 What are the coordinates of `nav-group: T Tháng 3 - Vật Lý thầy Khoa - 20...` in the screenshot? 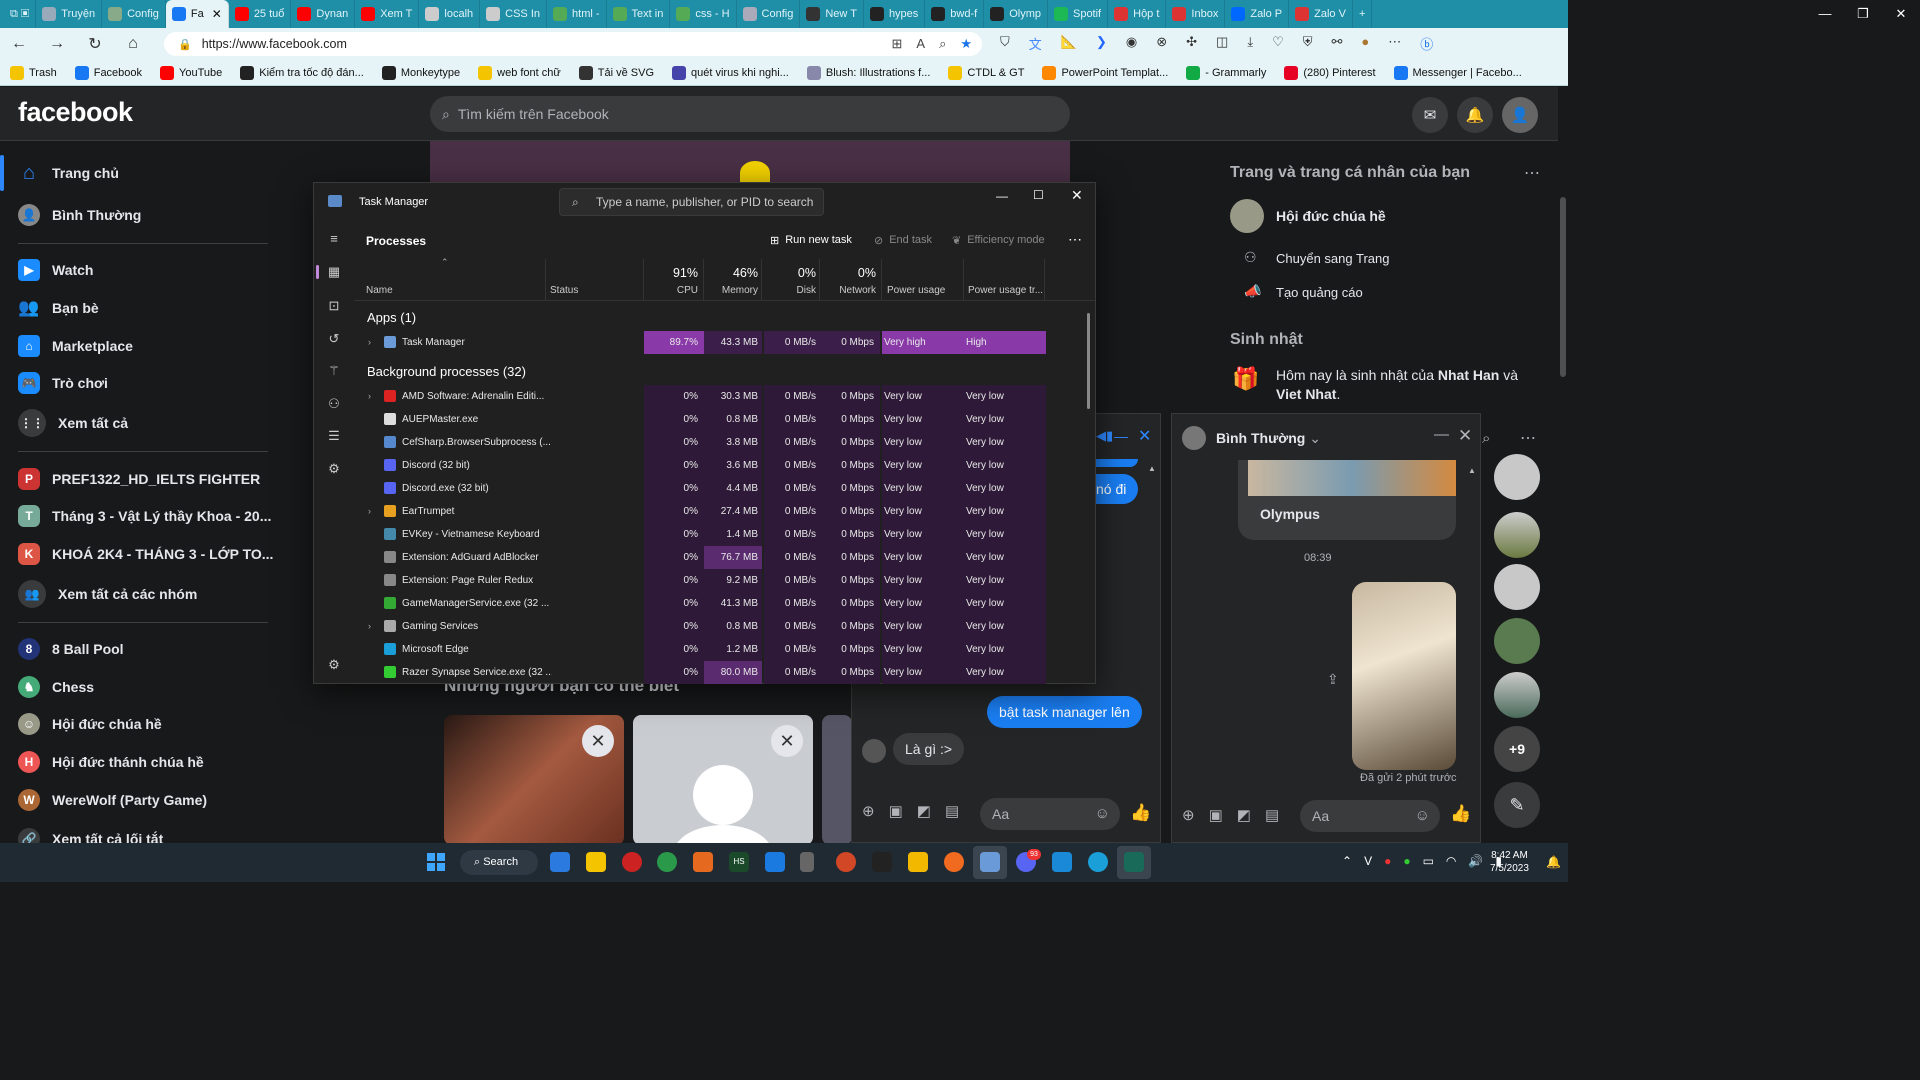 It's located at (140, 516).